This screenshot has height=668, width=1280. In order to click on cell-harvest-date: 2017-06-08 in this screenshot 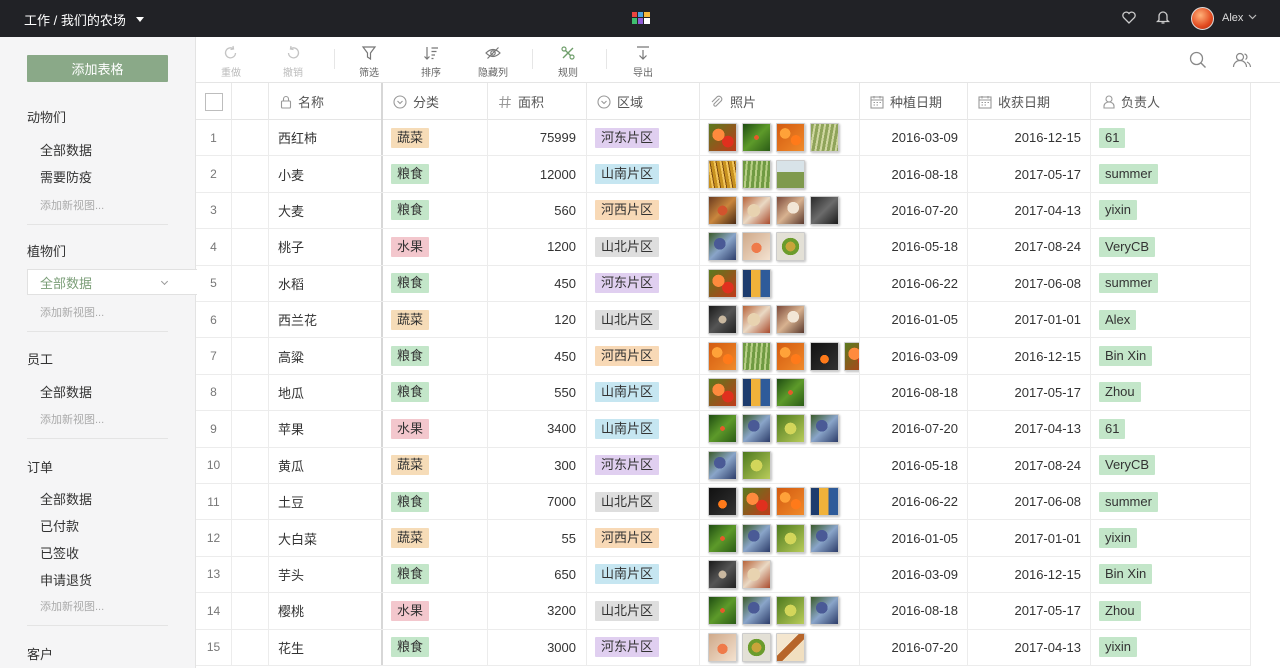, I will do `click(1029, 283)`.